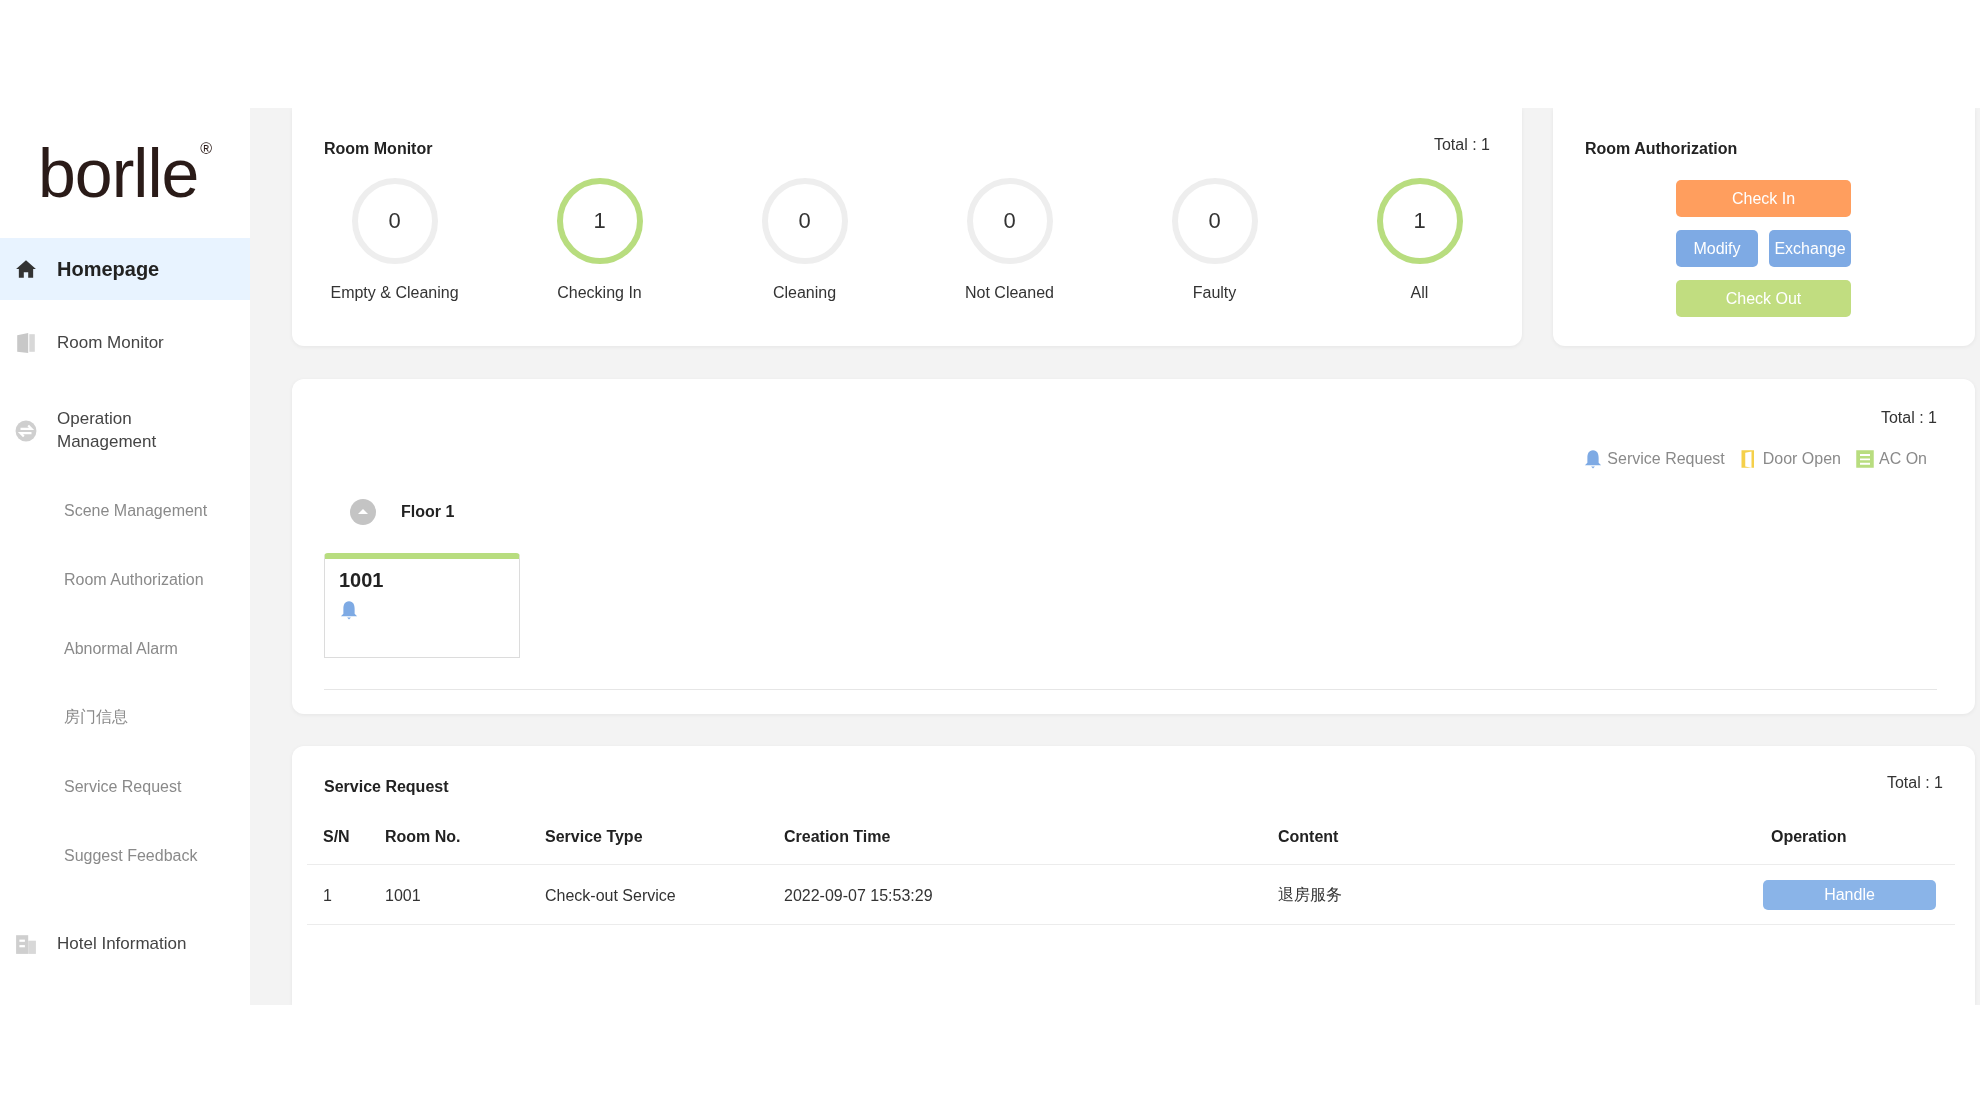  What do you see at coordinates (125, 648) in the screenshot?
I see `nav-subitem: Abnormal Alarm` at bounding box center [125, 648].